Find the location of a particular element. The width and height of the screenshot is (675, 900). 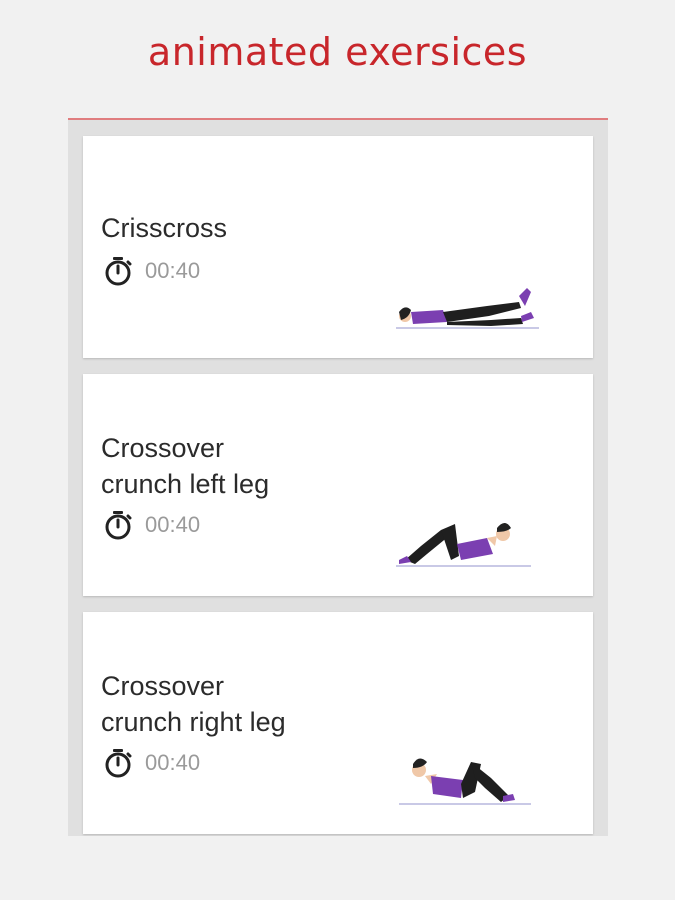

exercise-name: Crisscross is located at coordinates (164, 228).